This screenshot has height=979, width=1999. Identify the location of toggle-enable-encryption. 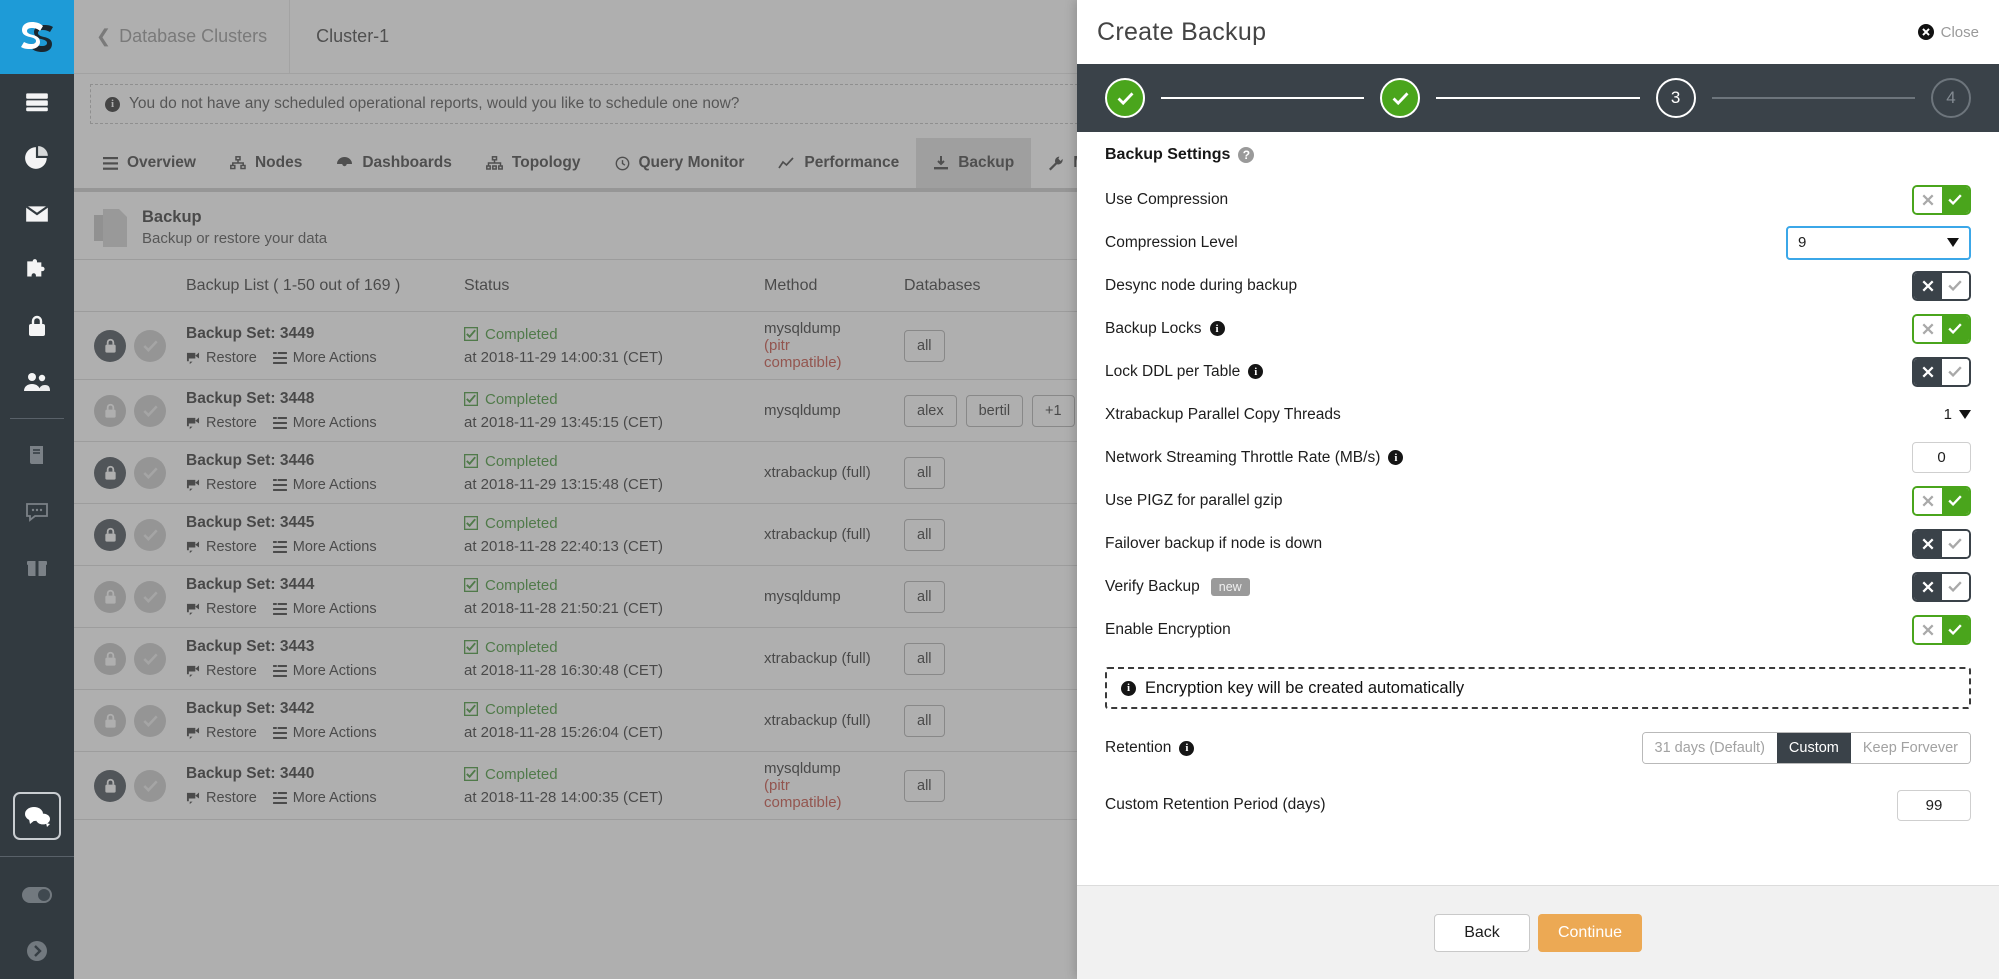
(1941, 629).